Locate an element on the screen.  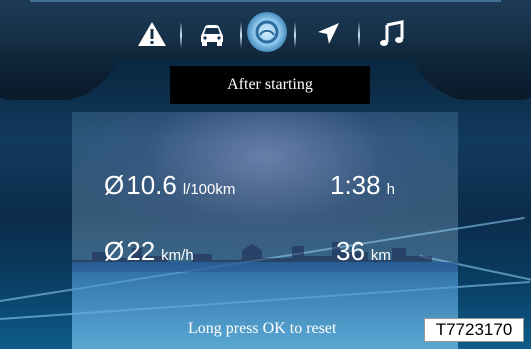
distance-unit: km is located at coordinates (380, 255).